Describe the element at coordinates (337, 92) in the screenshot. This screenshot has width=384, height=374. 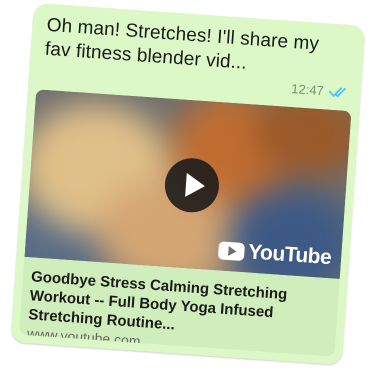
I see `double-check-read-icon` at that location.